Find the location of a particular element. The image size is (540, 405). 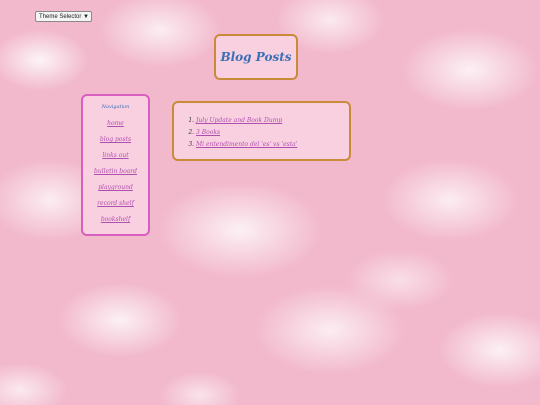

list-item: 3 Books is located at coordinates (272, 133).